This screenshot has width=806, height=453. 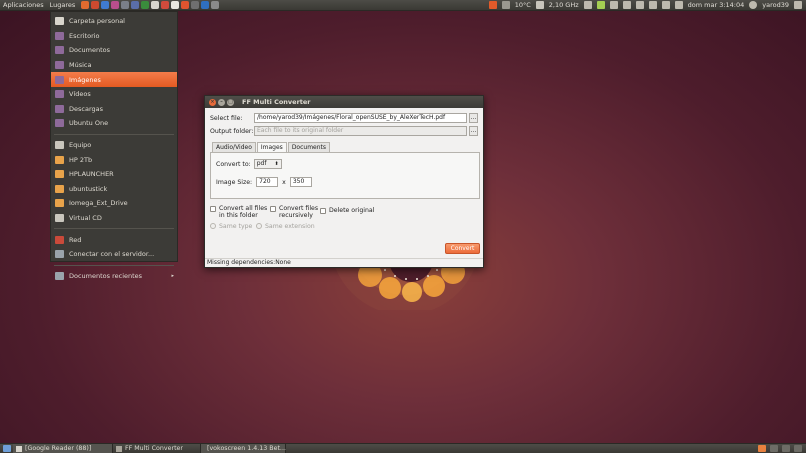 What do you see at coordinates (105, 5) in the screenshot?
I see `chrome-launcher-icon` at bounding box center [105, 5].